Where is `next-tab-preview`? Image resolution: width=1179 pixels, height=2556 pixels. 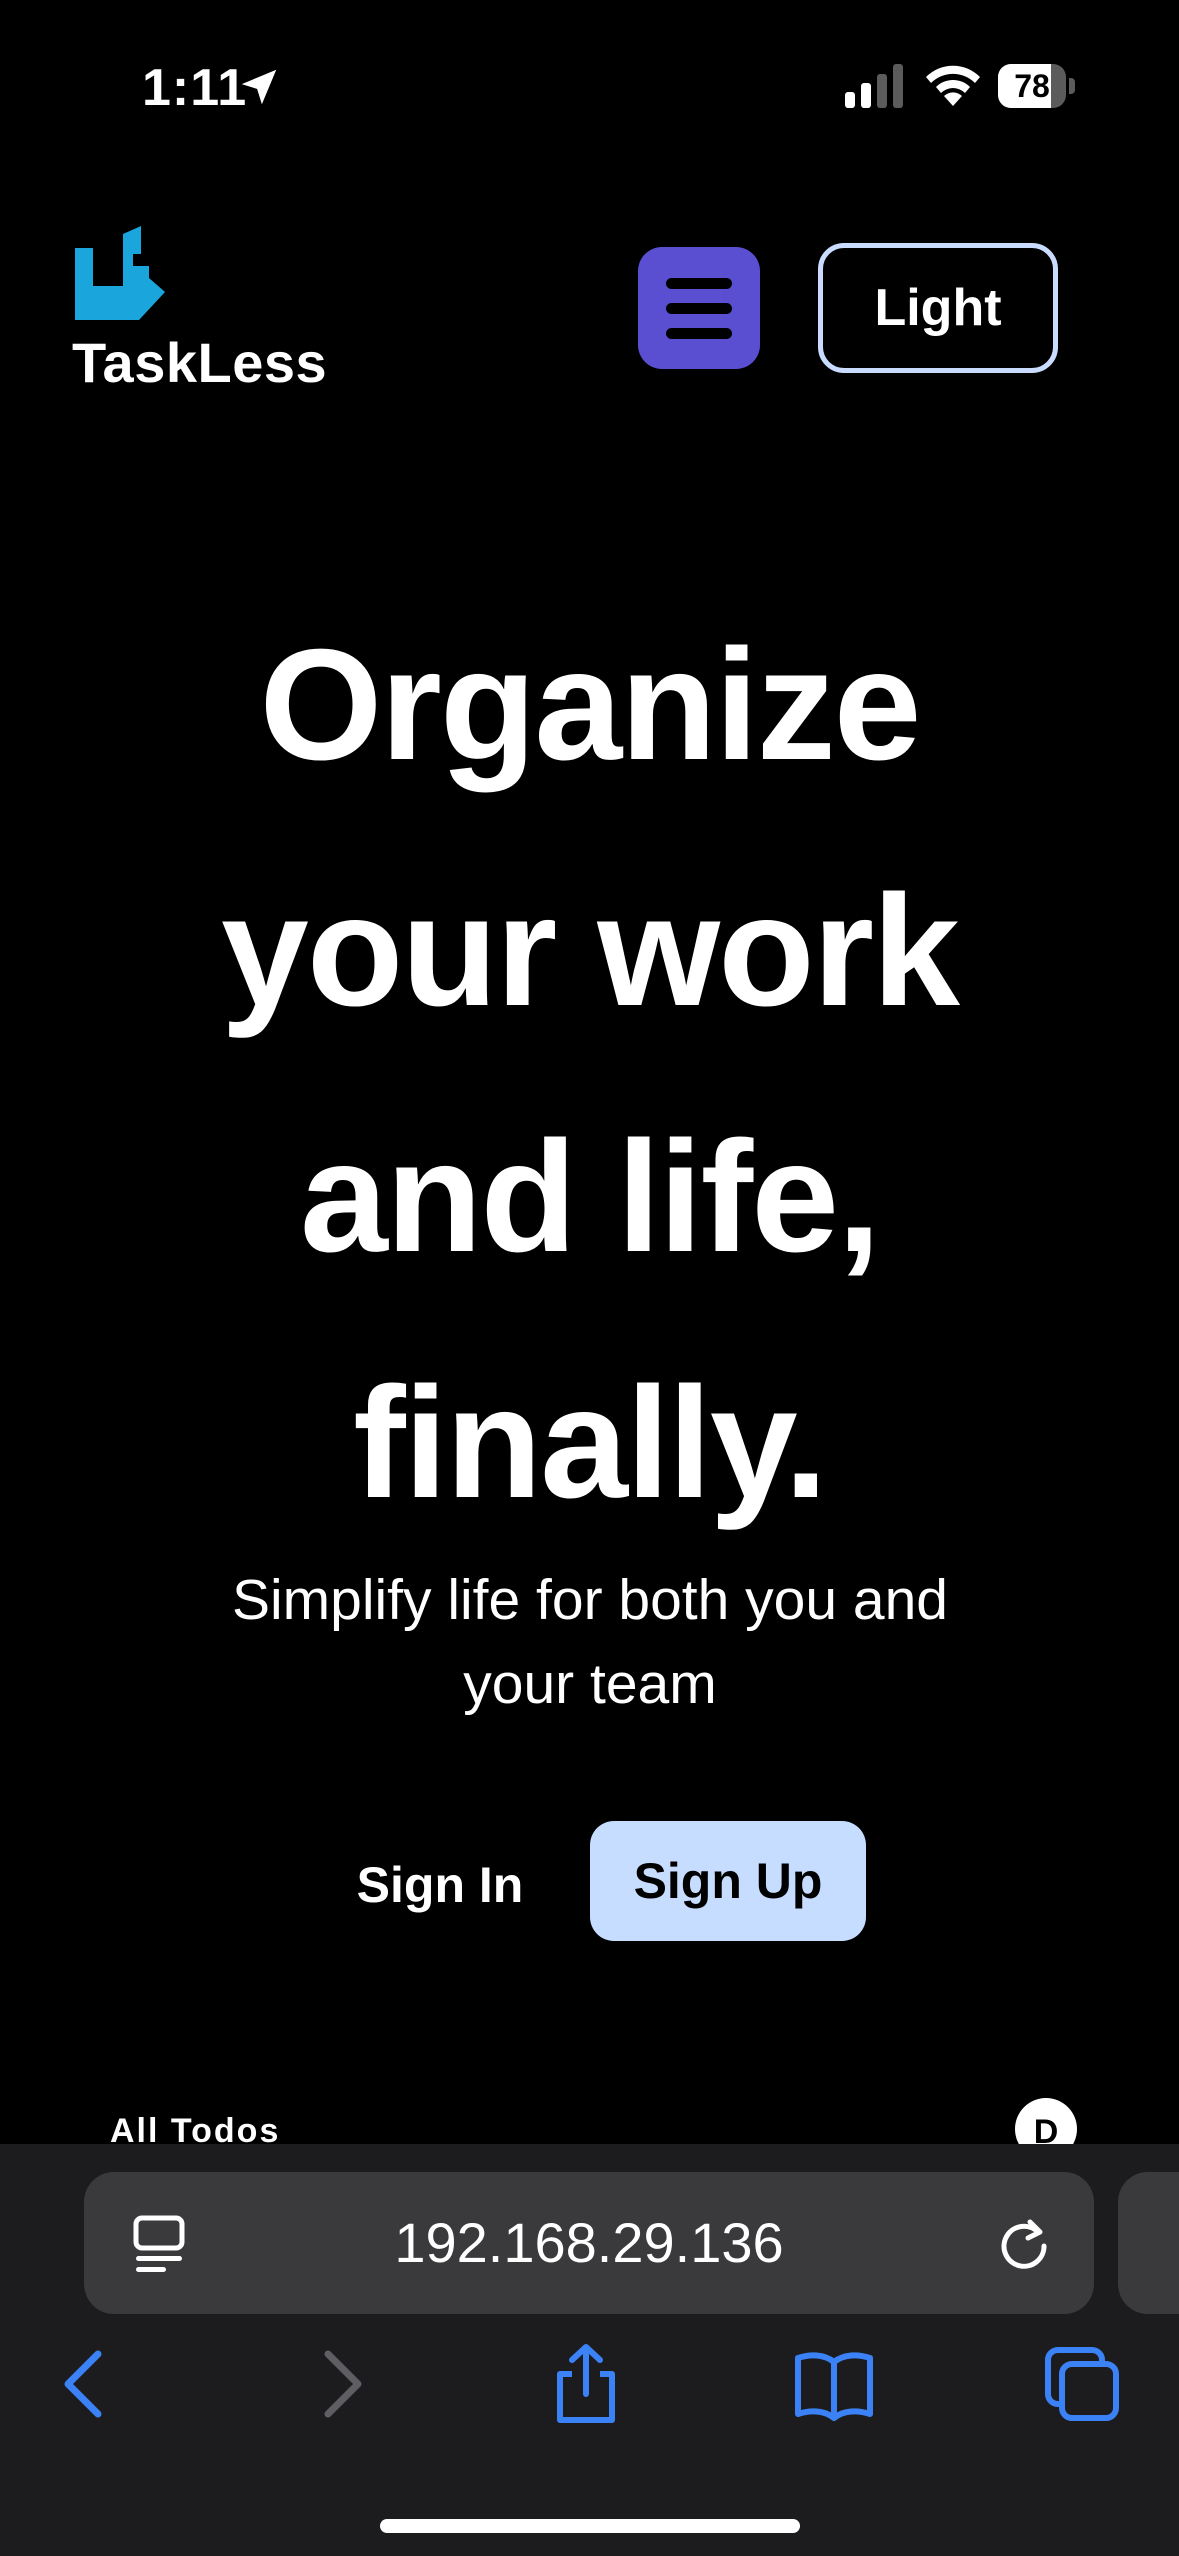 next-tab-preview is located at coordinates (1148, 2243).